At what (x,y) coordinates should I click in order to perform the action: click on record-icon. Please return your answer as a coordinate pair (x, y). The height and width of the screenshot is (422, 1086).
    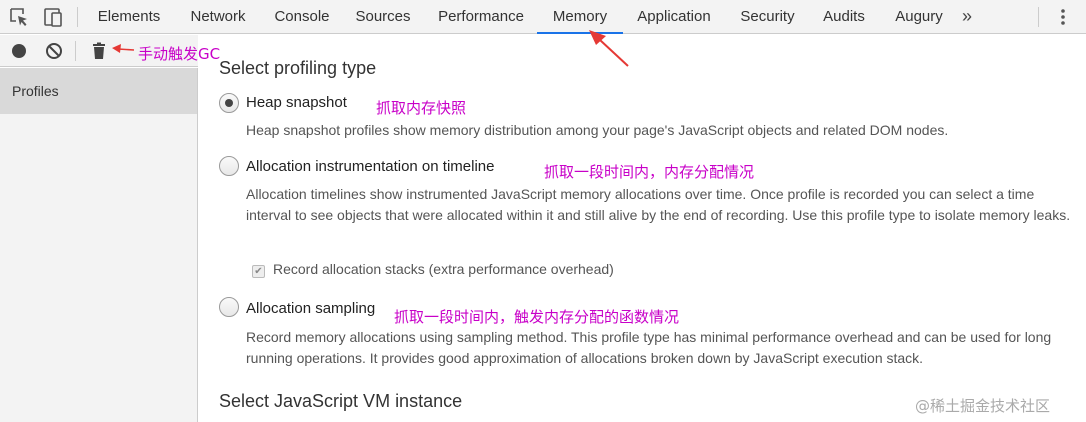
    Looking at the image, I should click on (19, 51).